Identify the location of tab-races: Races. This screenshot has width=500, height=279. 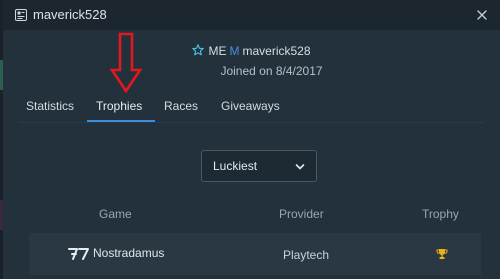
(181, 109).